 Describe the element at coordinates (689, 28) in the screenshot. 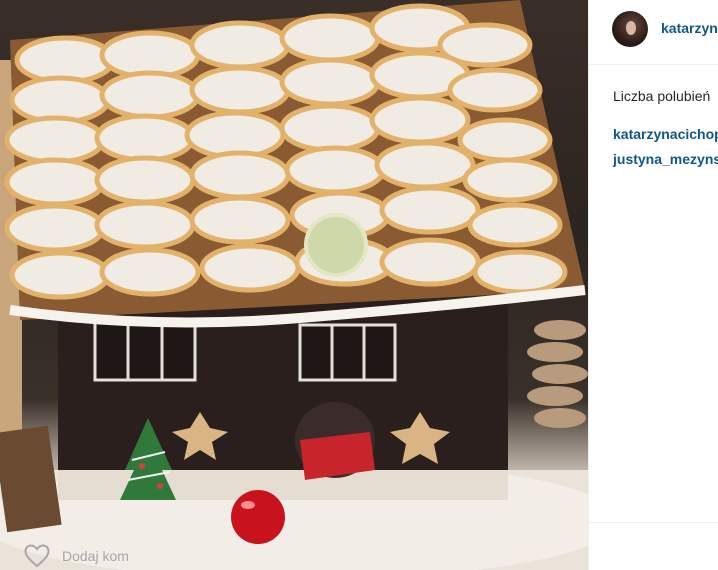

I see `username-link: katarzyn` at that location.